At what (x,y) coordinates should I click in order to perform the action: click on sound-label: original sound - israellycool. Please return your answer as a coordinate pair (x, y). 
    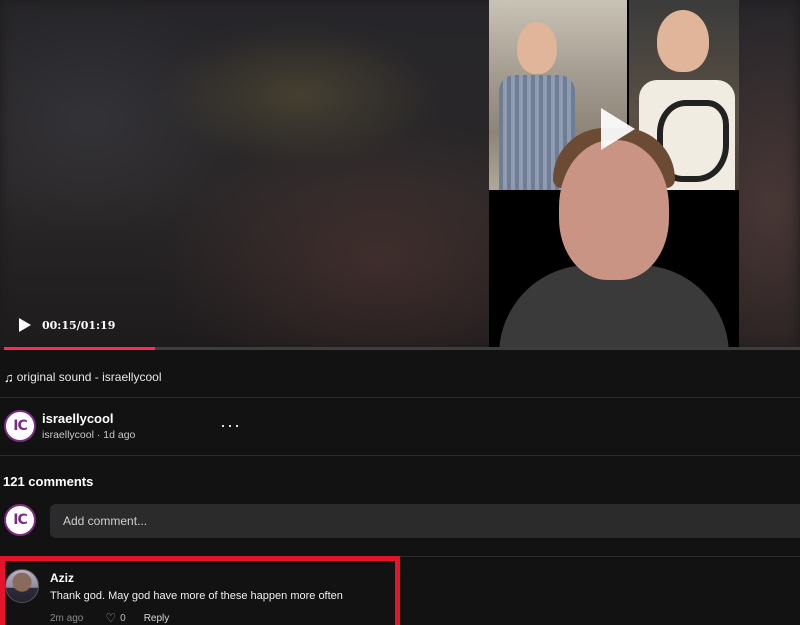
    Looking at the image, I should click on (89, 377).